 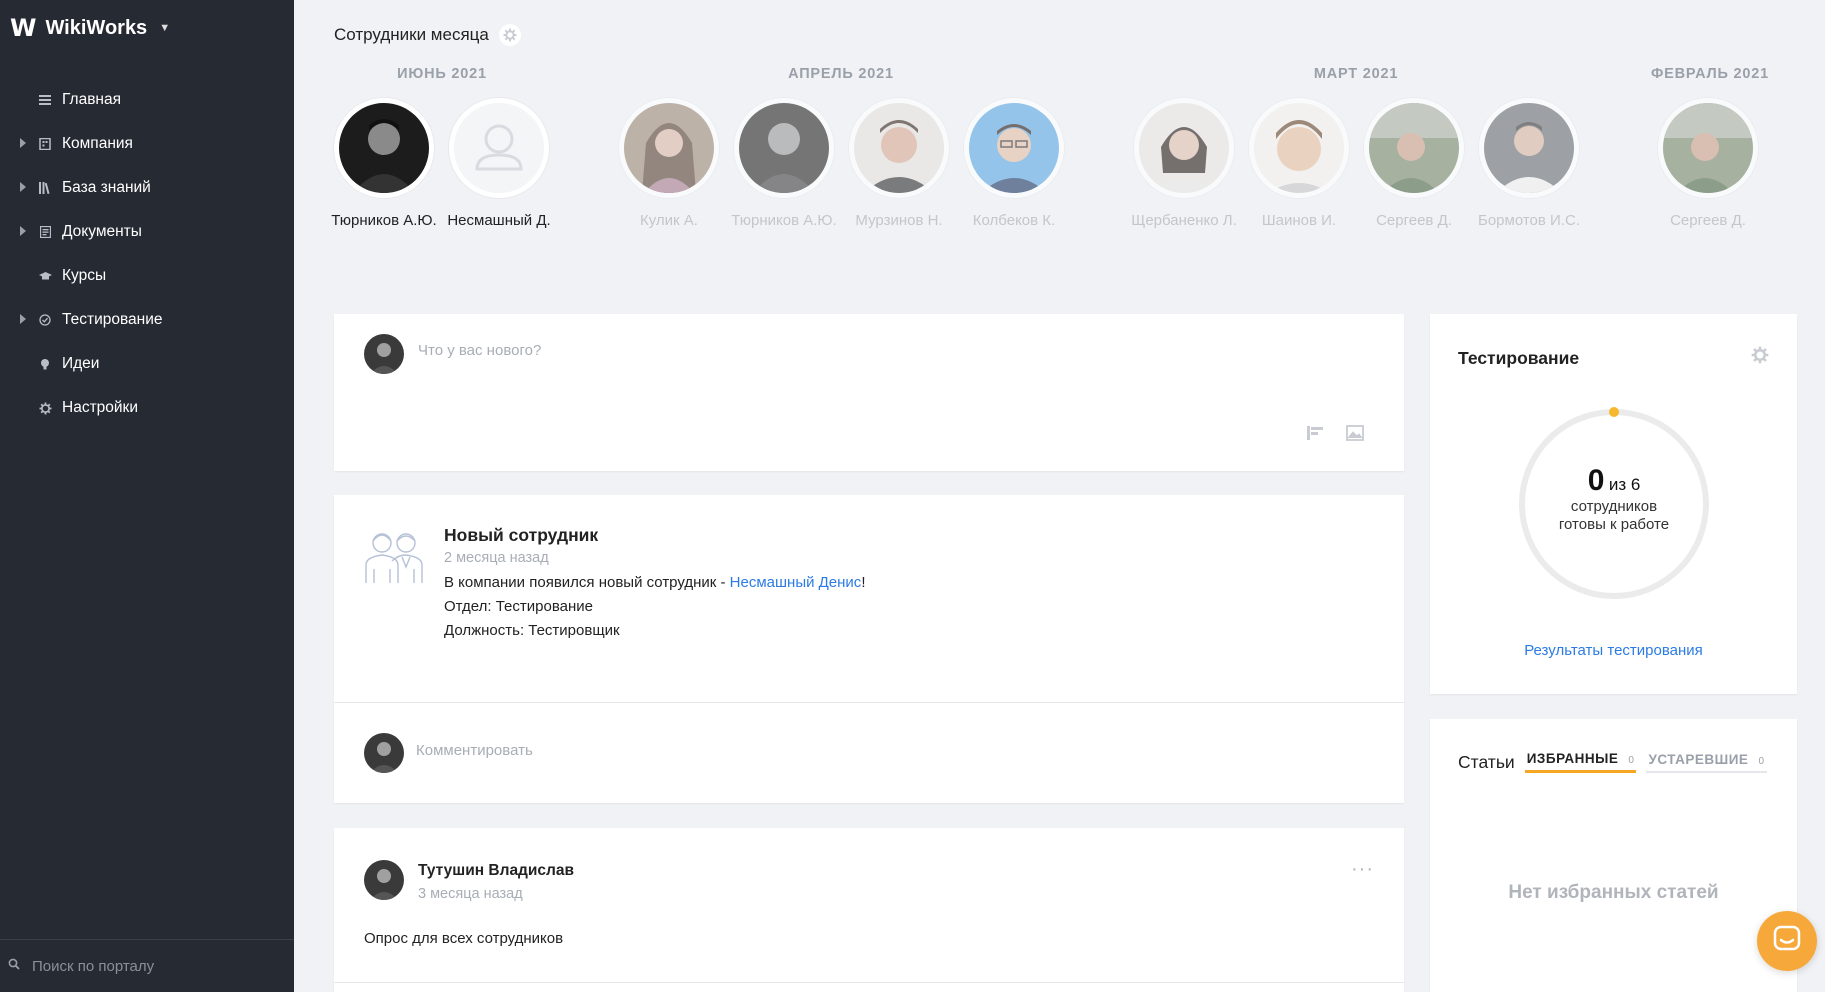 I want to click on sidebar-item-knowledge-base: База знаний, so click(x=147, y=188).